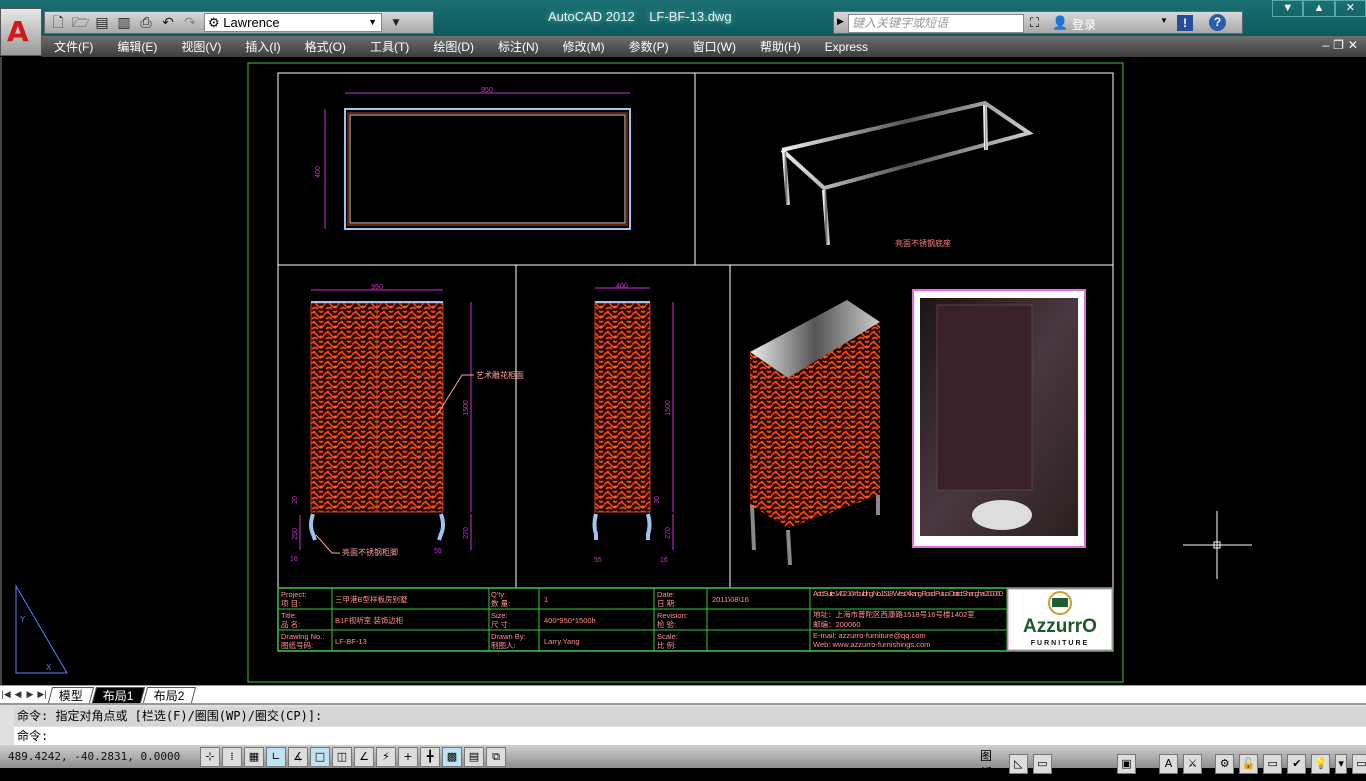  I want to click on prev-tab-icon: ◀, so click(18, 694).